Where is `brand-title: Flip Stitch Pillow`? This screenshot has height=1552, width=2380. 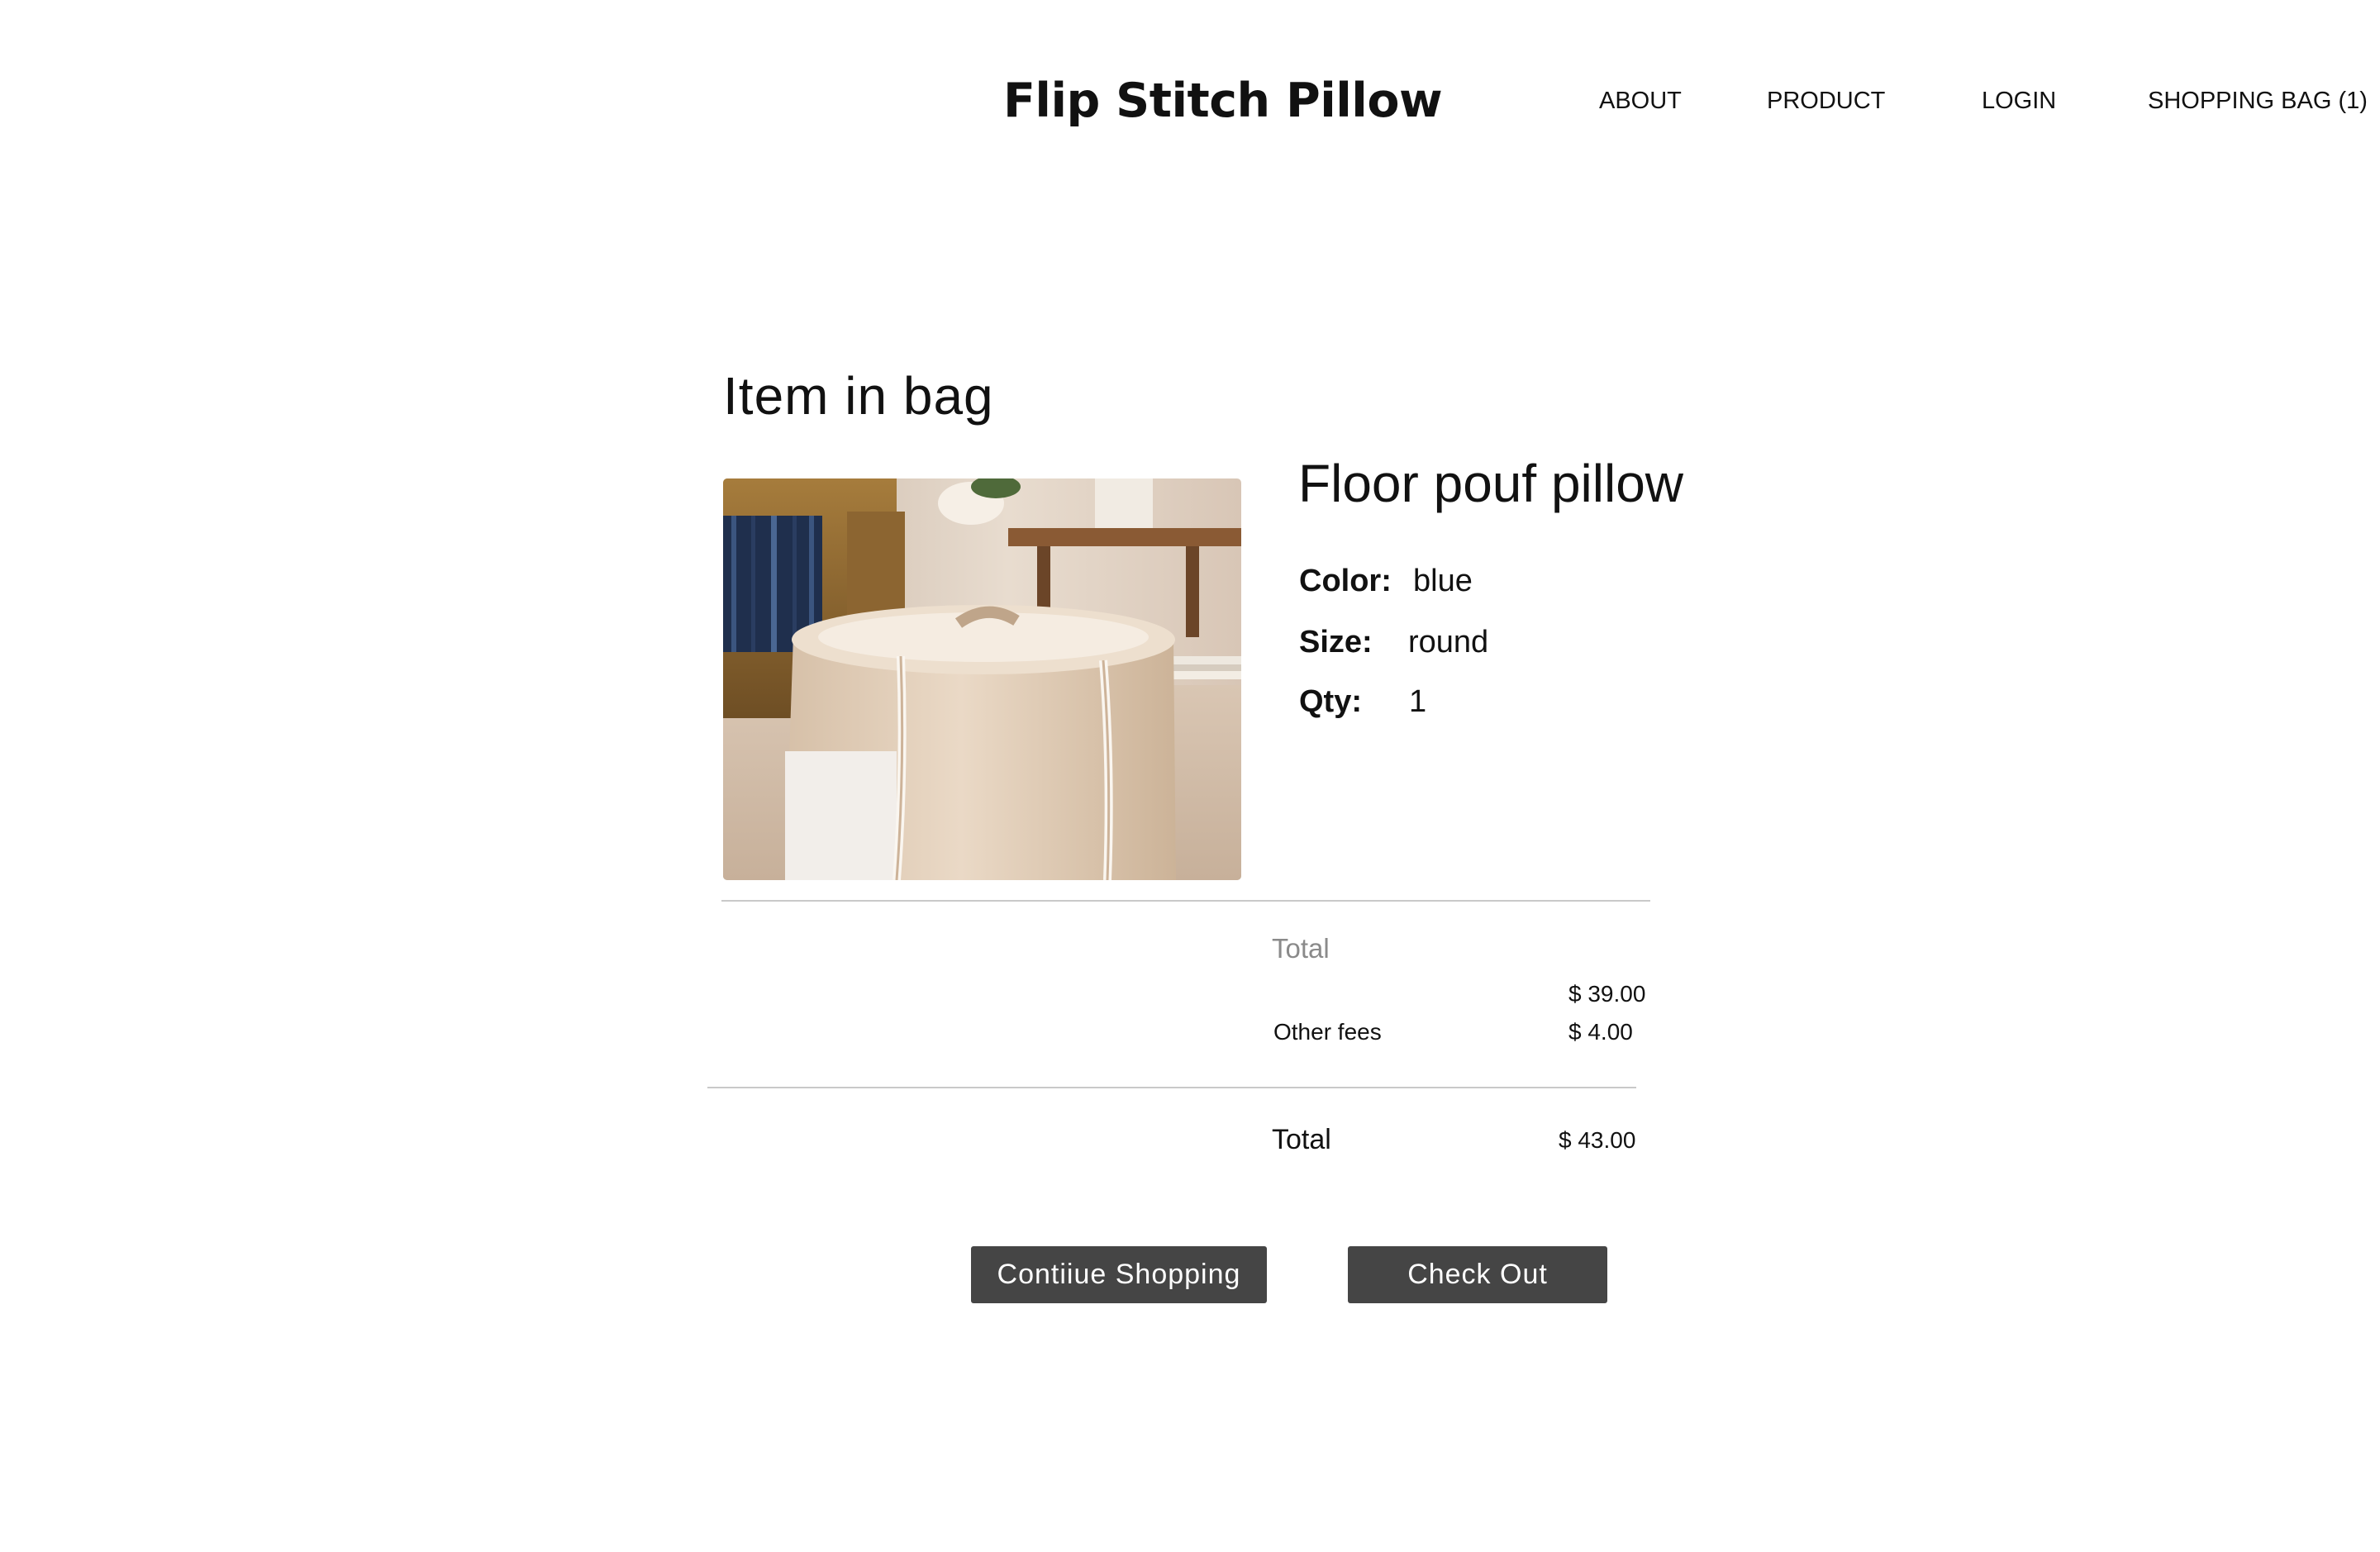
brand-title: Flip Stitch Pillow is located at coordinates (1223, 101).